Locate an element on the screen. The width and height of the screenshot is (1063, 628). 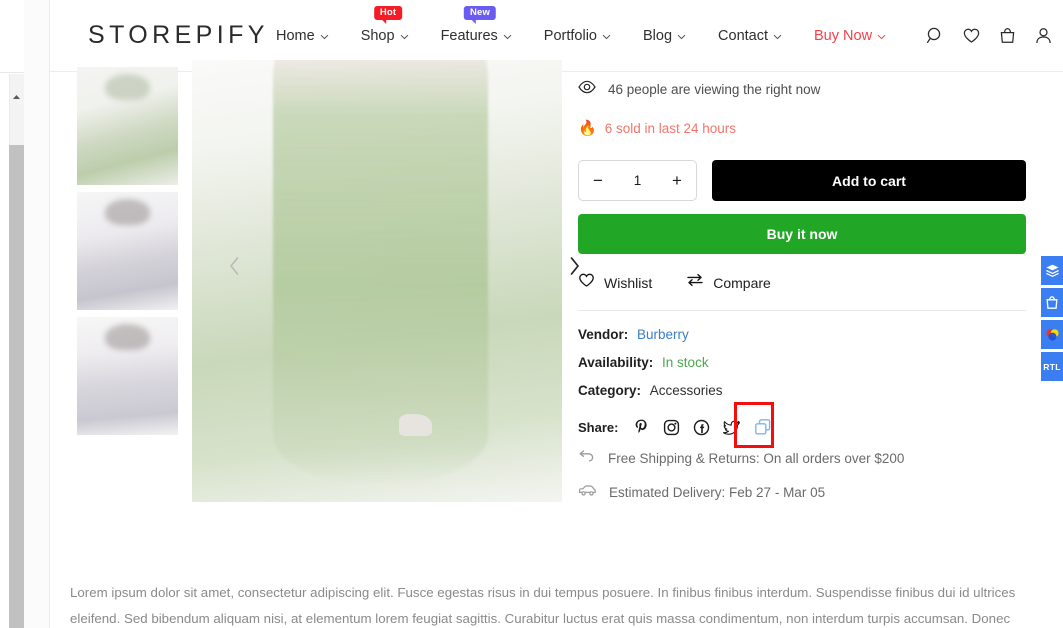
nav-item-blog: Blog is located at coordinates (664, 36).